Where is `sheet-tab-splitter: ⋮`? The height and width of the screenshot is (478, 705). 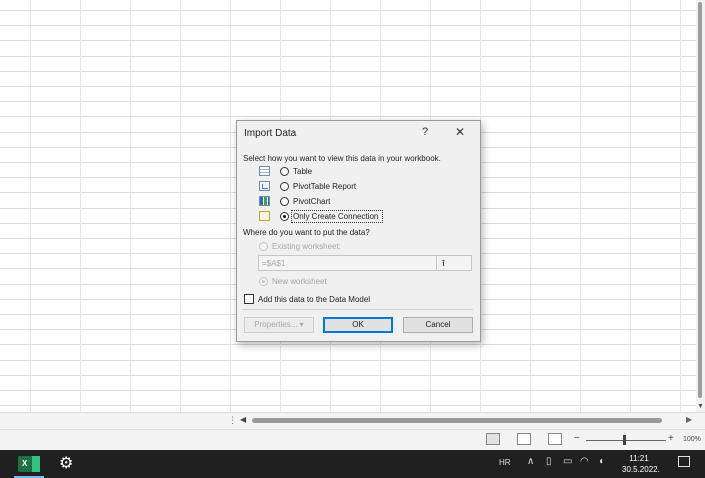 sheet-tab-splitter: ⋮ is located at coordinates (232, 420).